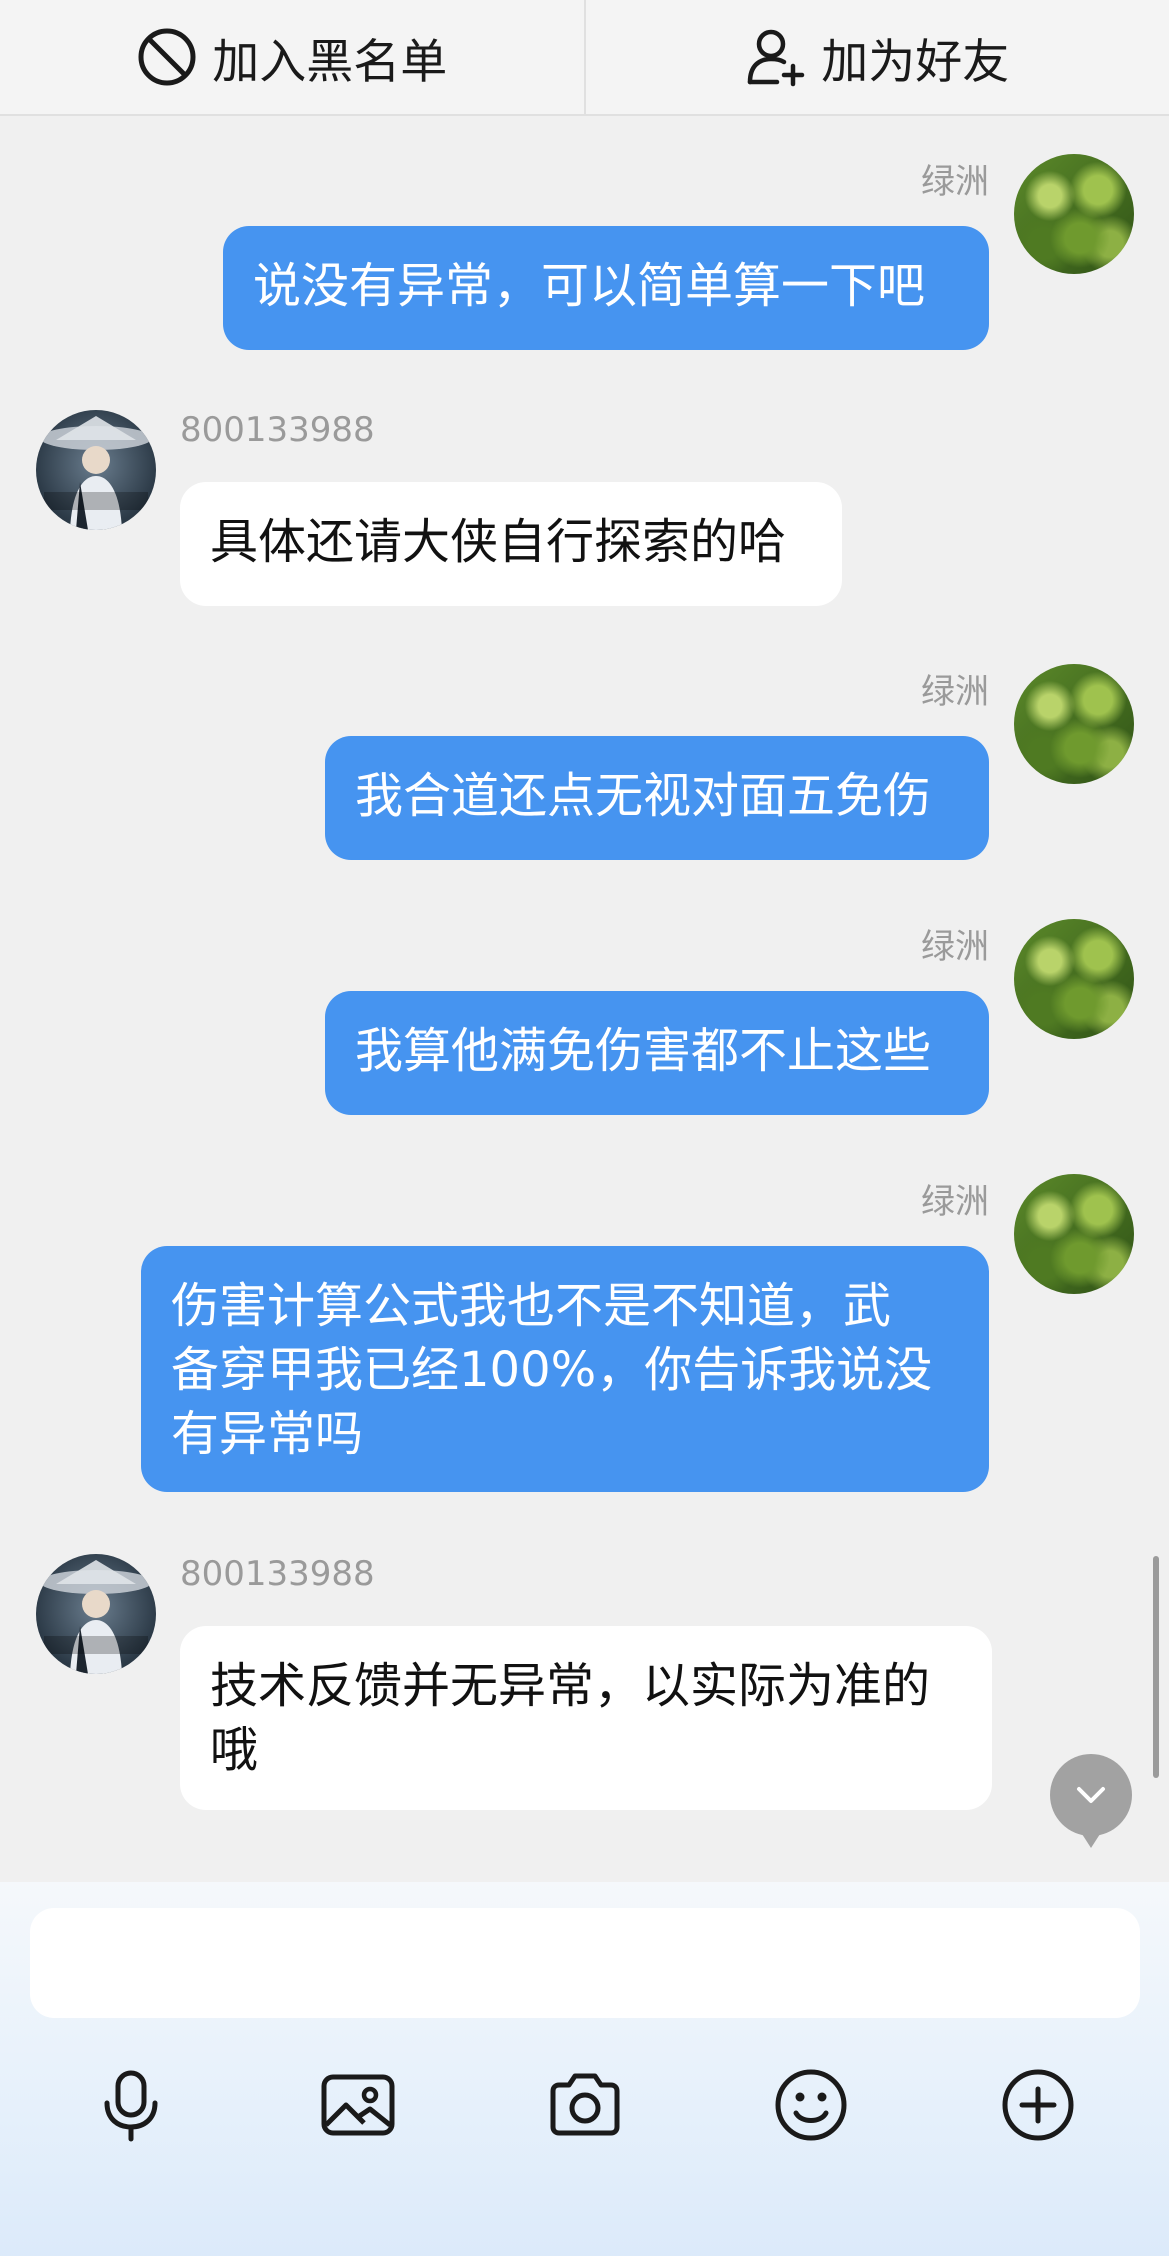 The height and width of the screenshot is (2256, 1169). What do you see at coordinates (657, 1053) in the screenshot?
I see `message-bubble: 我算他满免伤害都不止这些` at bounding box center [657, 1053].